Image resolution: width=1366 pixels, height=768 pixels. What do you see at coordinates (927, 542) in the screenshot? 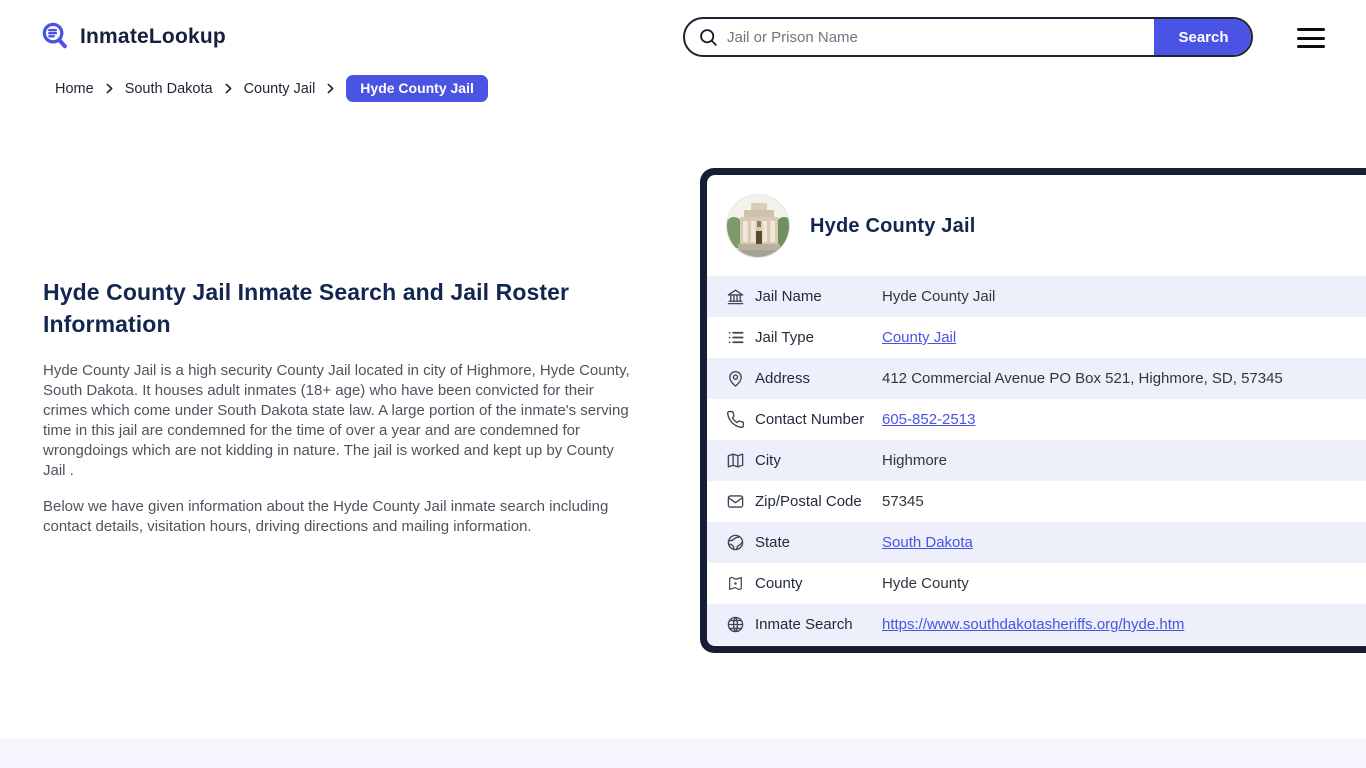
I see `state-link: South Dakota` at bounding box center [927, 542].